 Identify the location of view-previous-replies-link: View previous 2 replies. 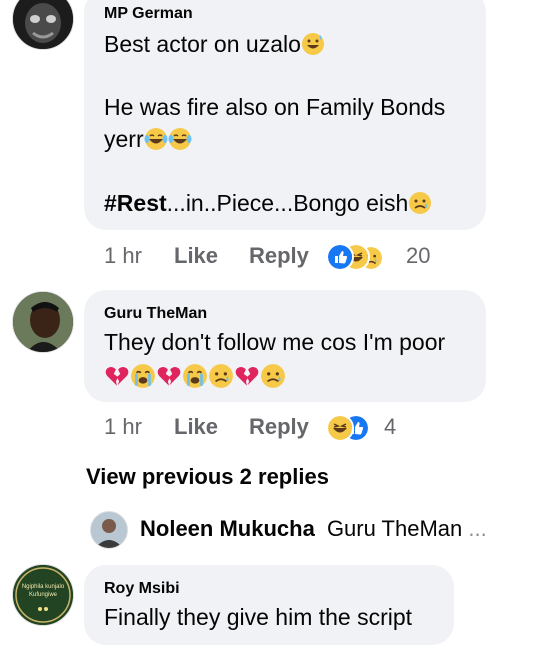
(207, 477).